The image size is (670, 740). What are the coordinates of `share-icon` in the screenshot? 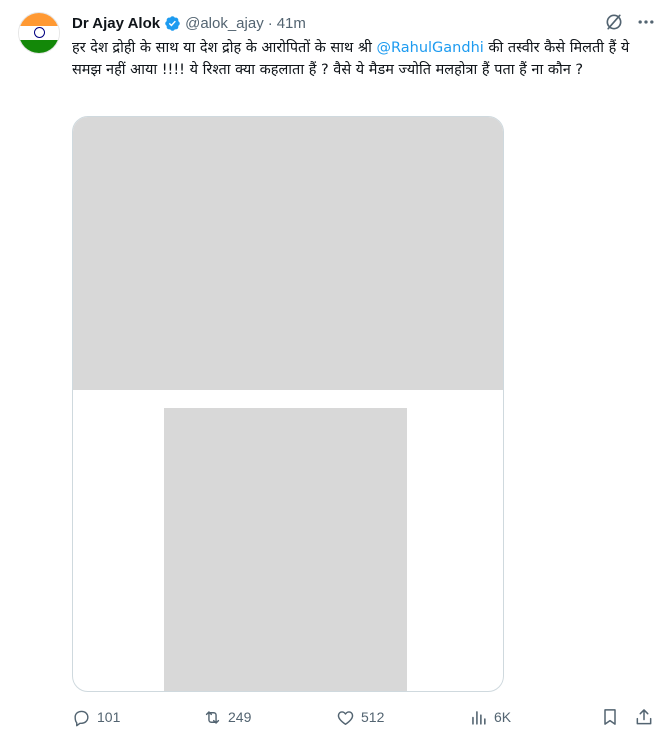 It's located at (644, 717).